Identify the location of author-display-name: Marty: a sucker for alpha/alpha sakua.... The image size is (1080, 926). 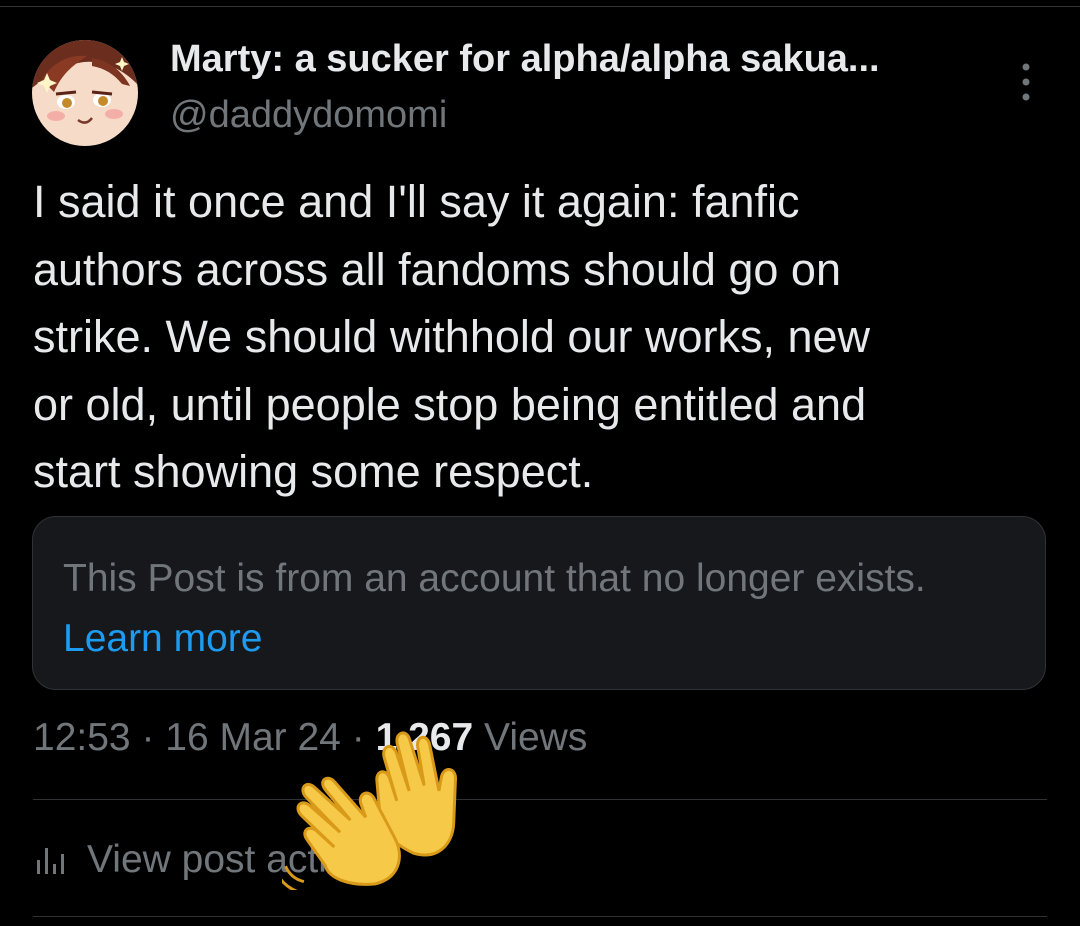
(525, 59).